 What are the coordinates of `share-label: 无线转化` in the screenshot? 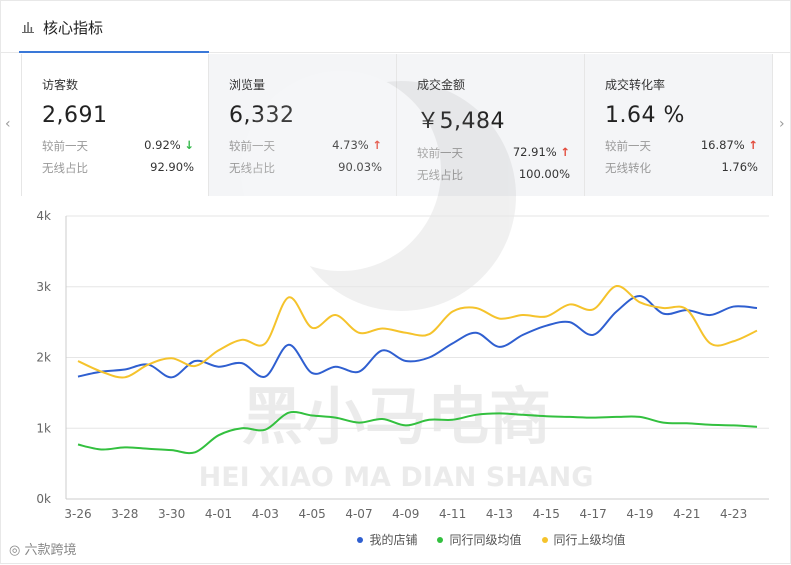 It's located at (628, 168).